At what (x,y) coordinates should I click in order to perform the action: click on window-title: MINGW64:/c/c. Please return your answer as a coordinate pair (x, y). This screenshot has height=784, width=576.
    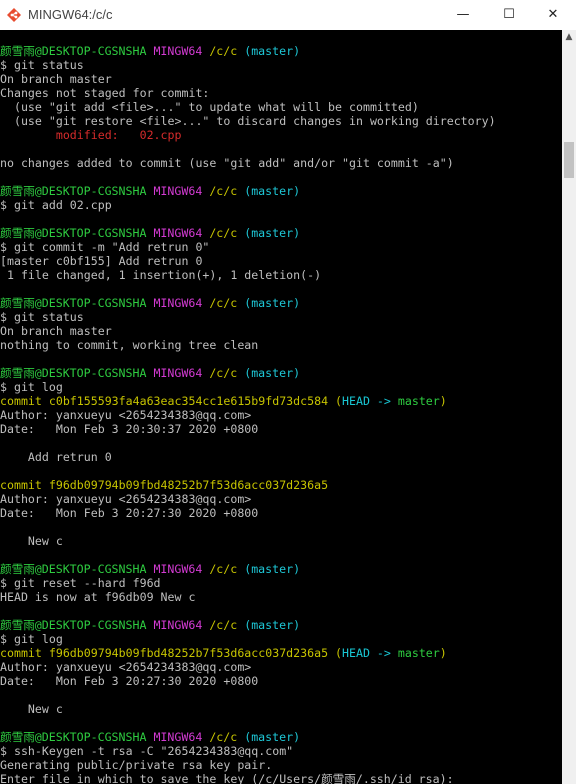
    Looking at the image, I should click on (70, 14).